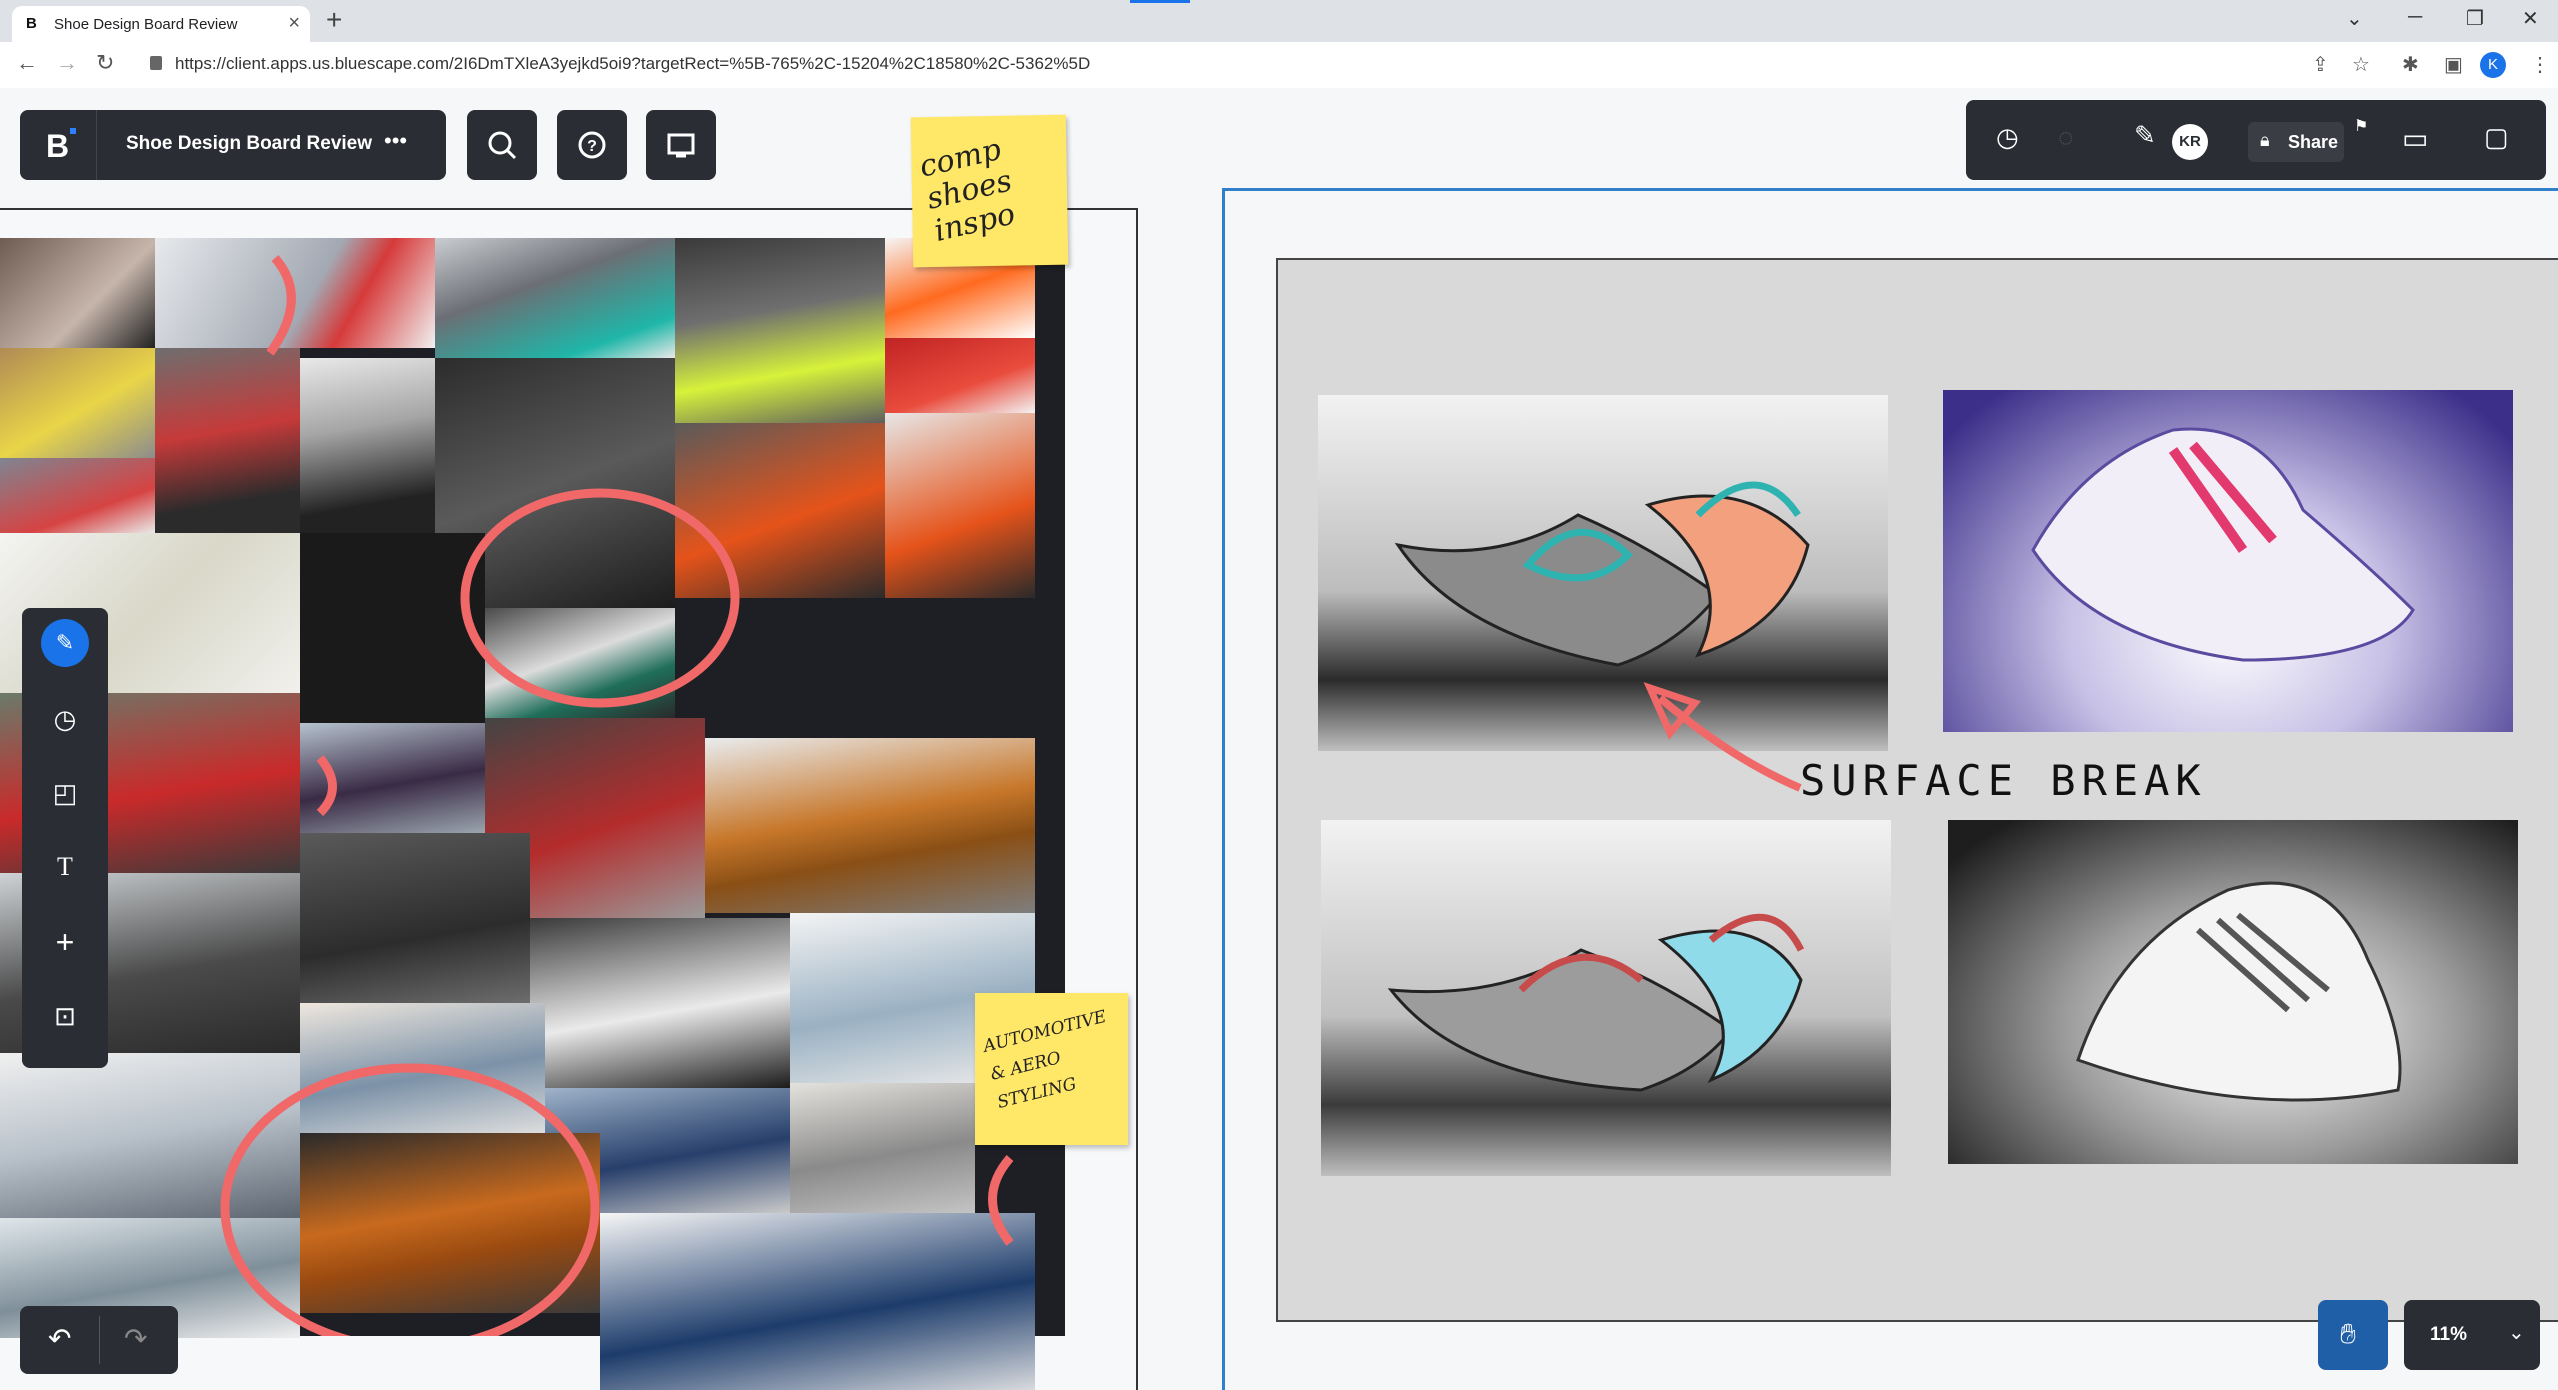  I want to click on text-icon: T, so click(65, 867).